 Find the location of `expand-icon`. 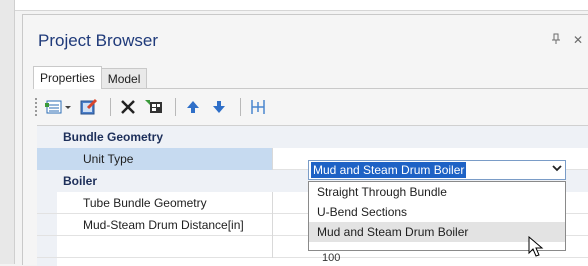

expand-icon is located at coordinates (154, 107).